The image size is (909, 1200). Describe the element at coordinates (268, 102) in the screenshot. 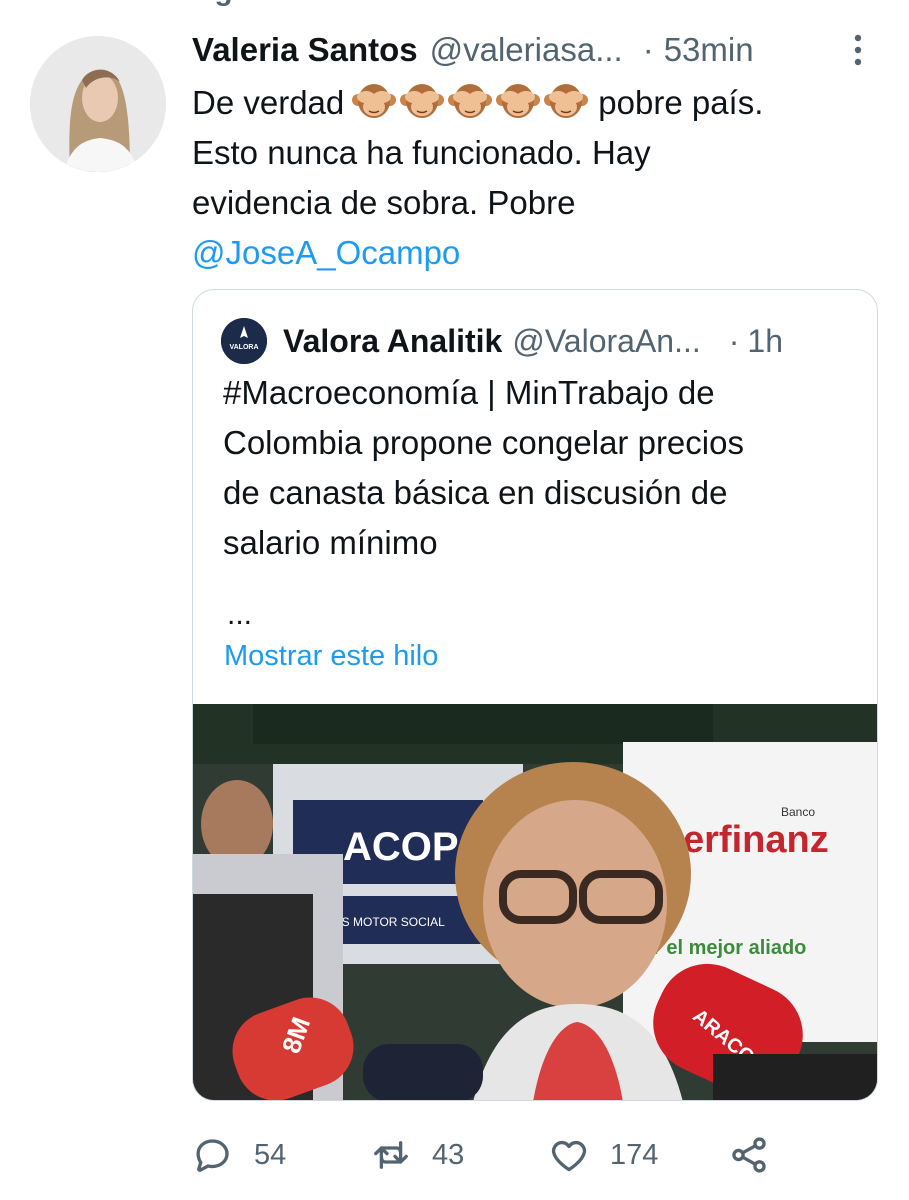

I see `tweet-text-part: De verdad` at that location.